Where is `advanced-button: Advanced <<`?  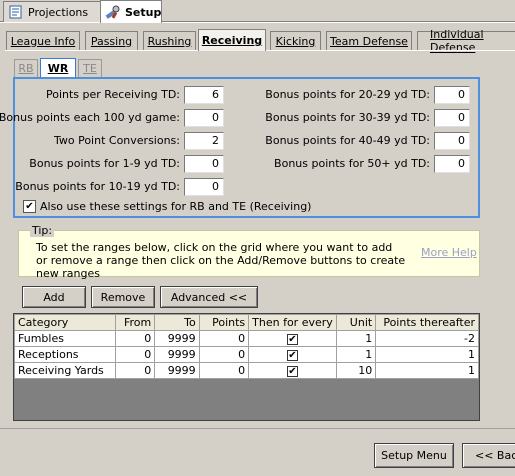 advanced-button: Advanced << is located at coordinates (209, 297).